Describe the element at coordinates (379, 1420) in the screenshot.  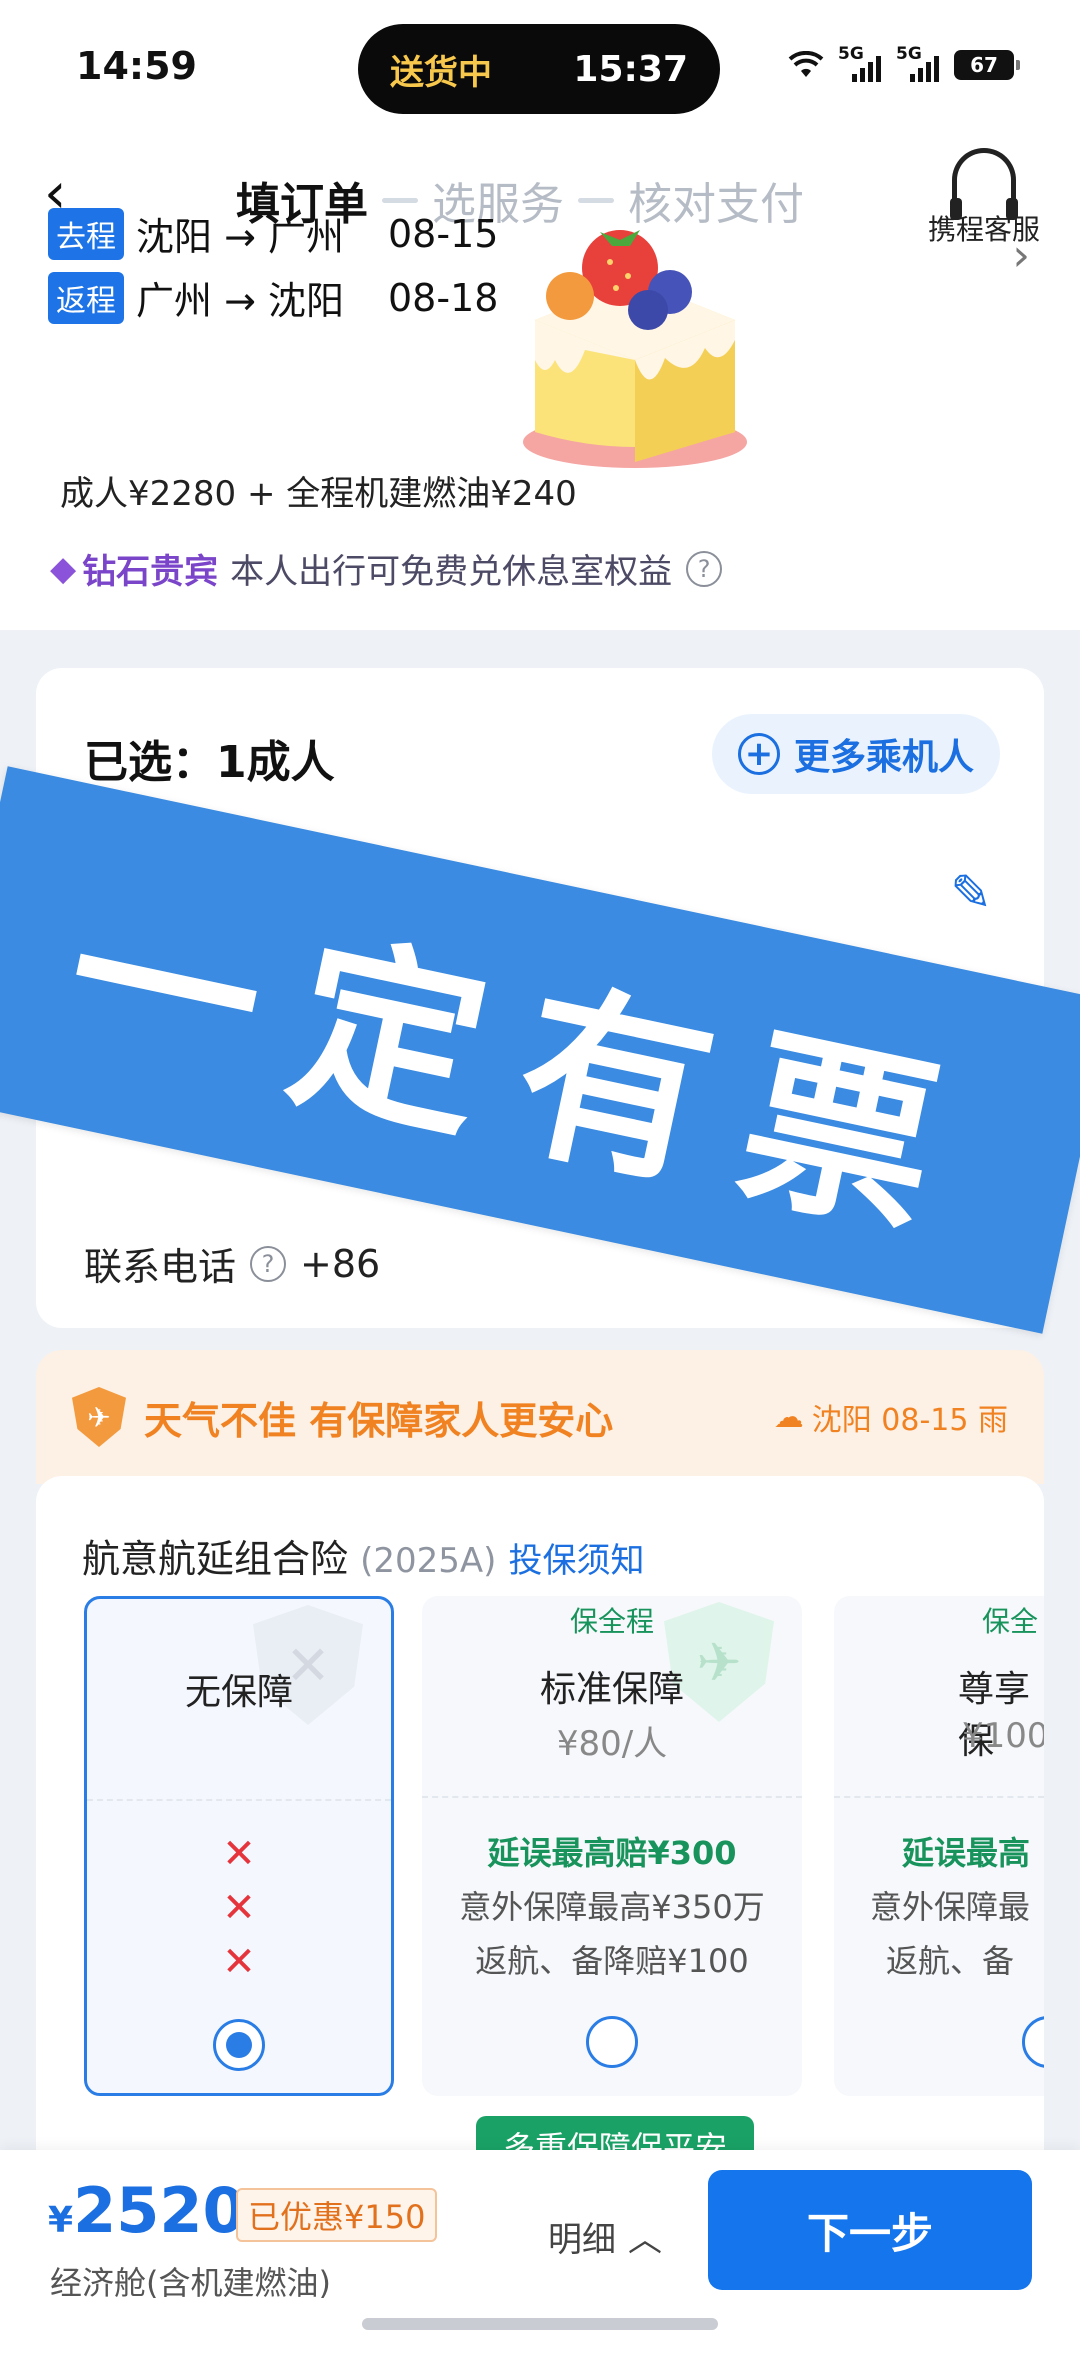
I see `weather-headline: 天气不佳 有保障家人更安心` at that location.